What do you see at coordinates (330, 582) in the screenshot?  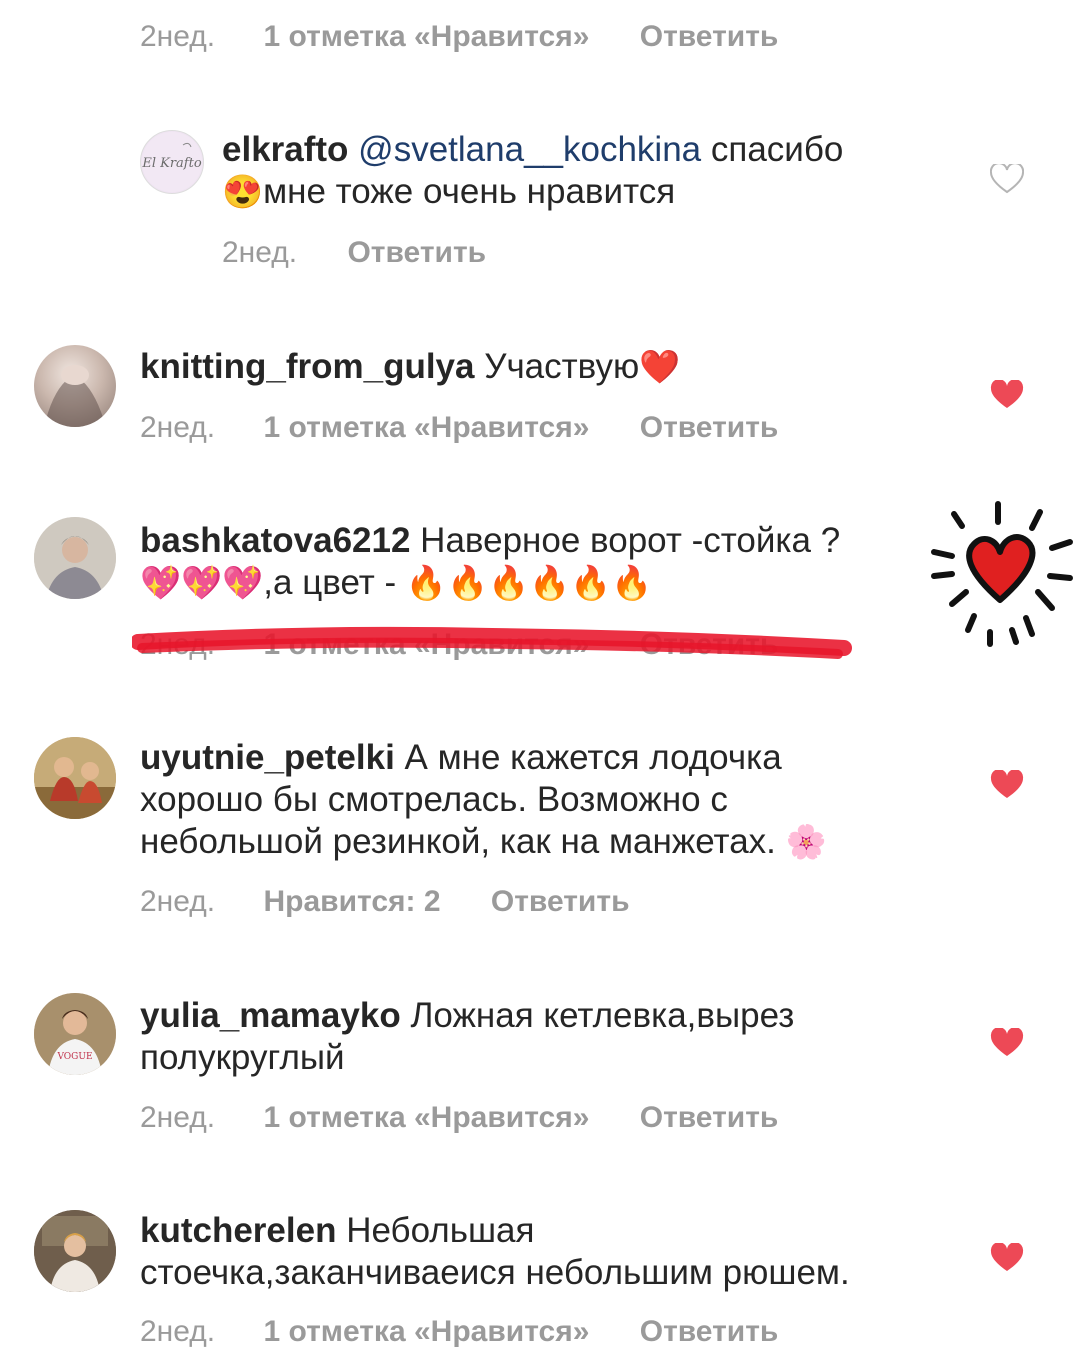 I see `comment-text: ,а цвет -` at bounding box center [330, 582].